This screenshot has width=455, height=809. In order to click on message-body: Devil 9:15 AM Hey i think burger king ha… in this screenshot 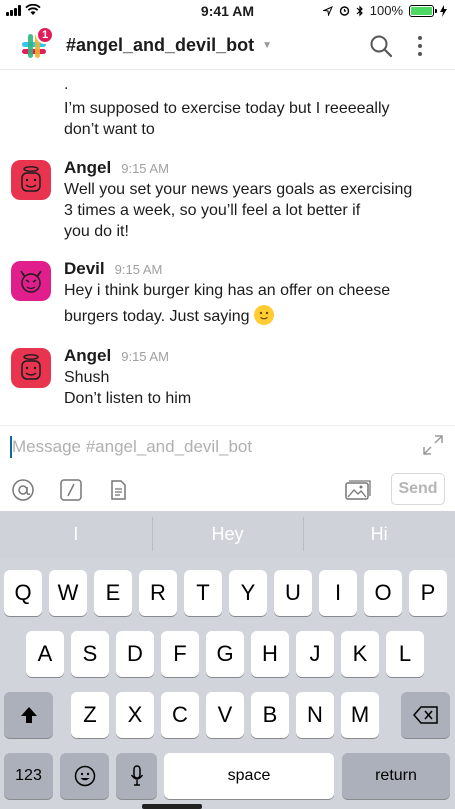, I will do `click(254, 293)`.